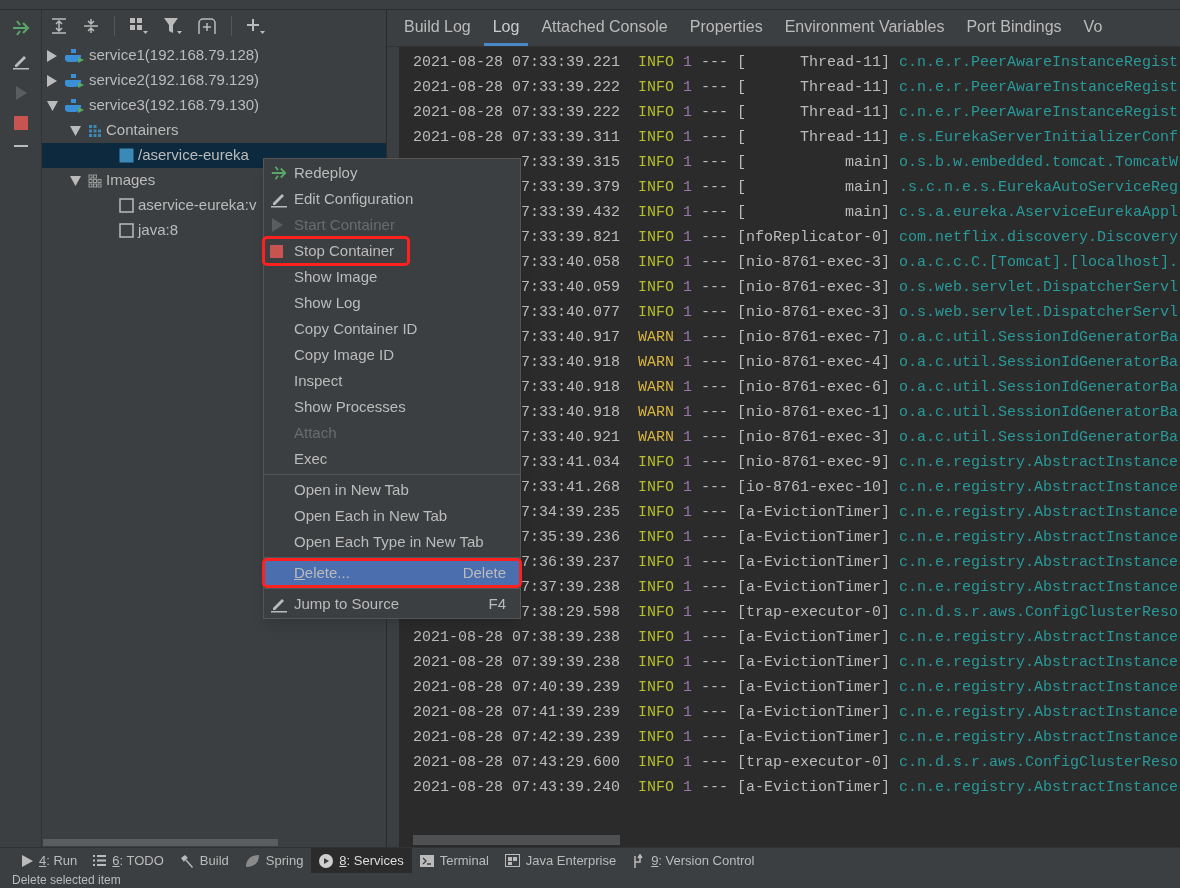 This screenshot has width=1180, height=888. Describe the element at coordinates (392, 355) in the screenshot. I see `menu-item: Copy Image ID` at that location.